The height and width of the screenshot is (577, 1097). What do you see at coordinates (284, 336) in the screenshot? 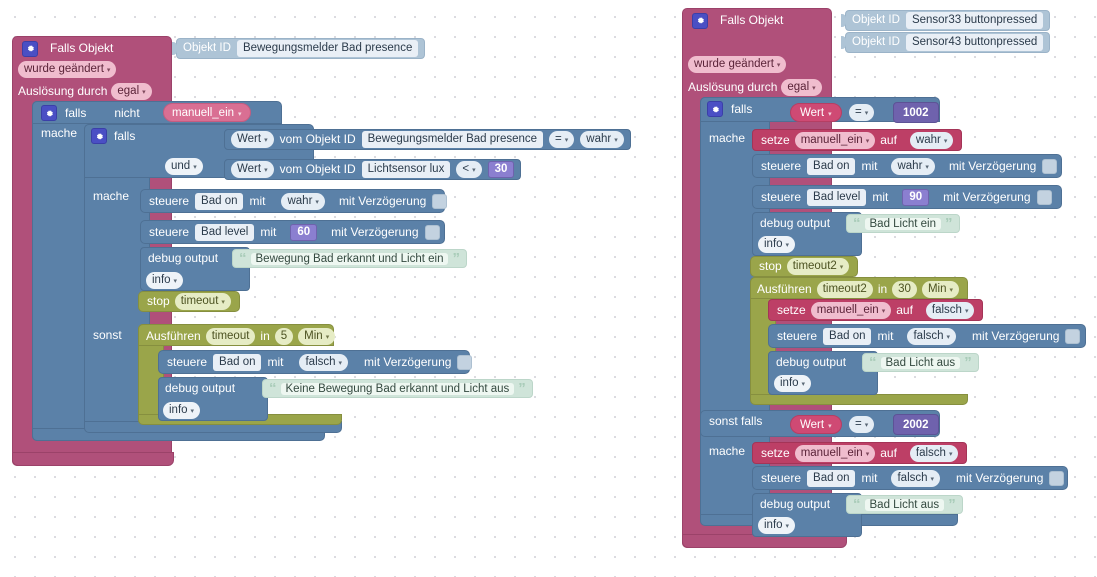
I see `schedule-amount-left: 5` at bounding box center [284, 336].